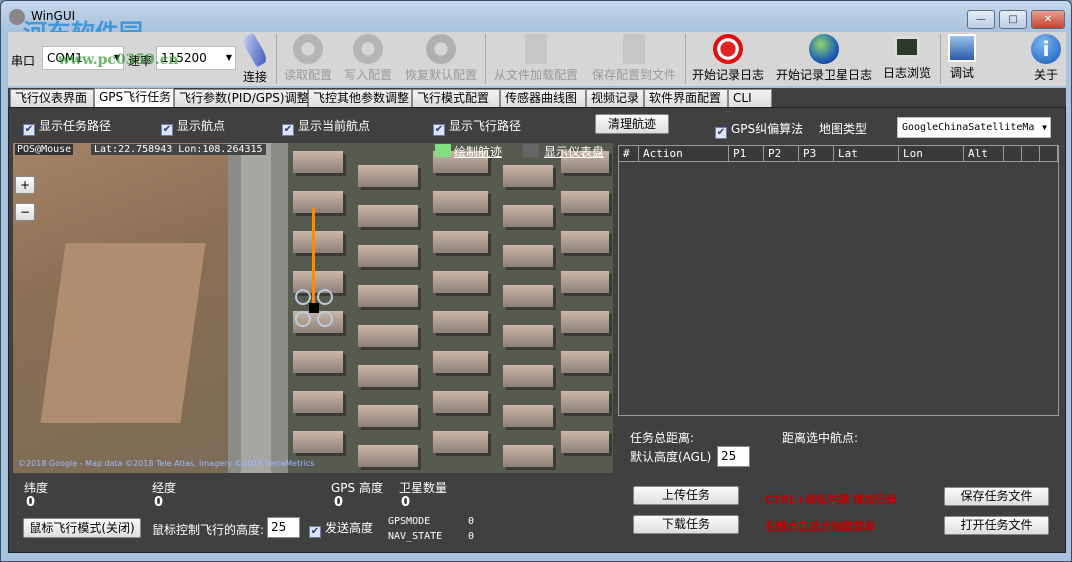 Image resolution: width=1072 pixels, height=562 pixels. Describe the element at coordinates (241, 98) in the screenshot. I see `tab-pid-params: 飞行参数(PID/GPS)调整` at that location.